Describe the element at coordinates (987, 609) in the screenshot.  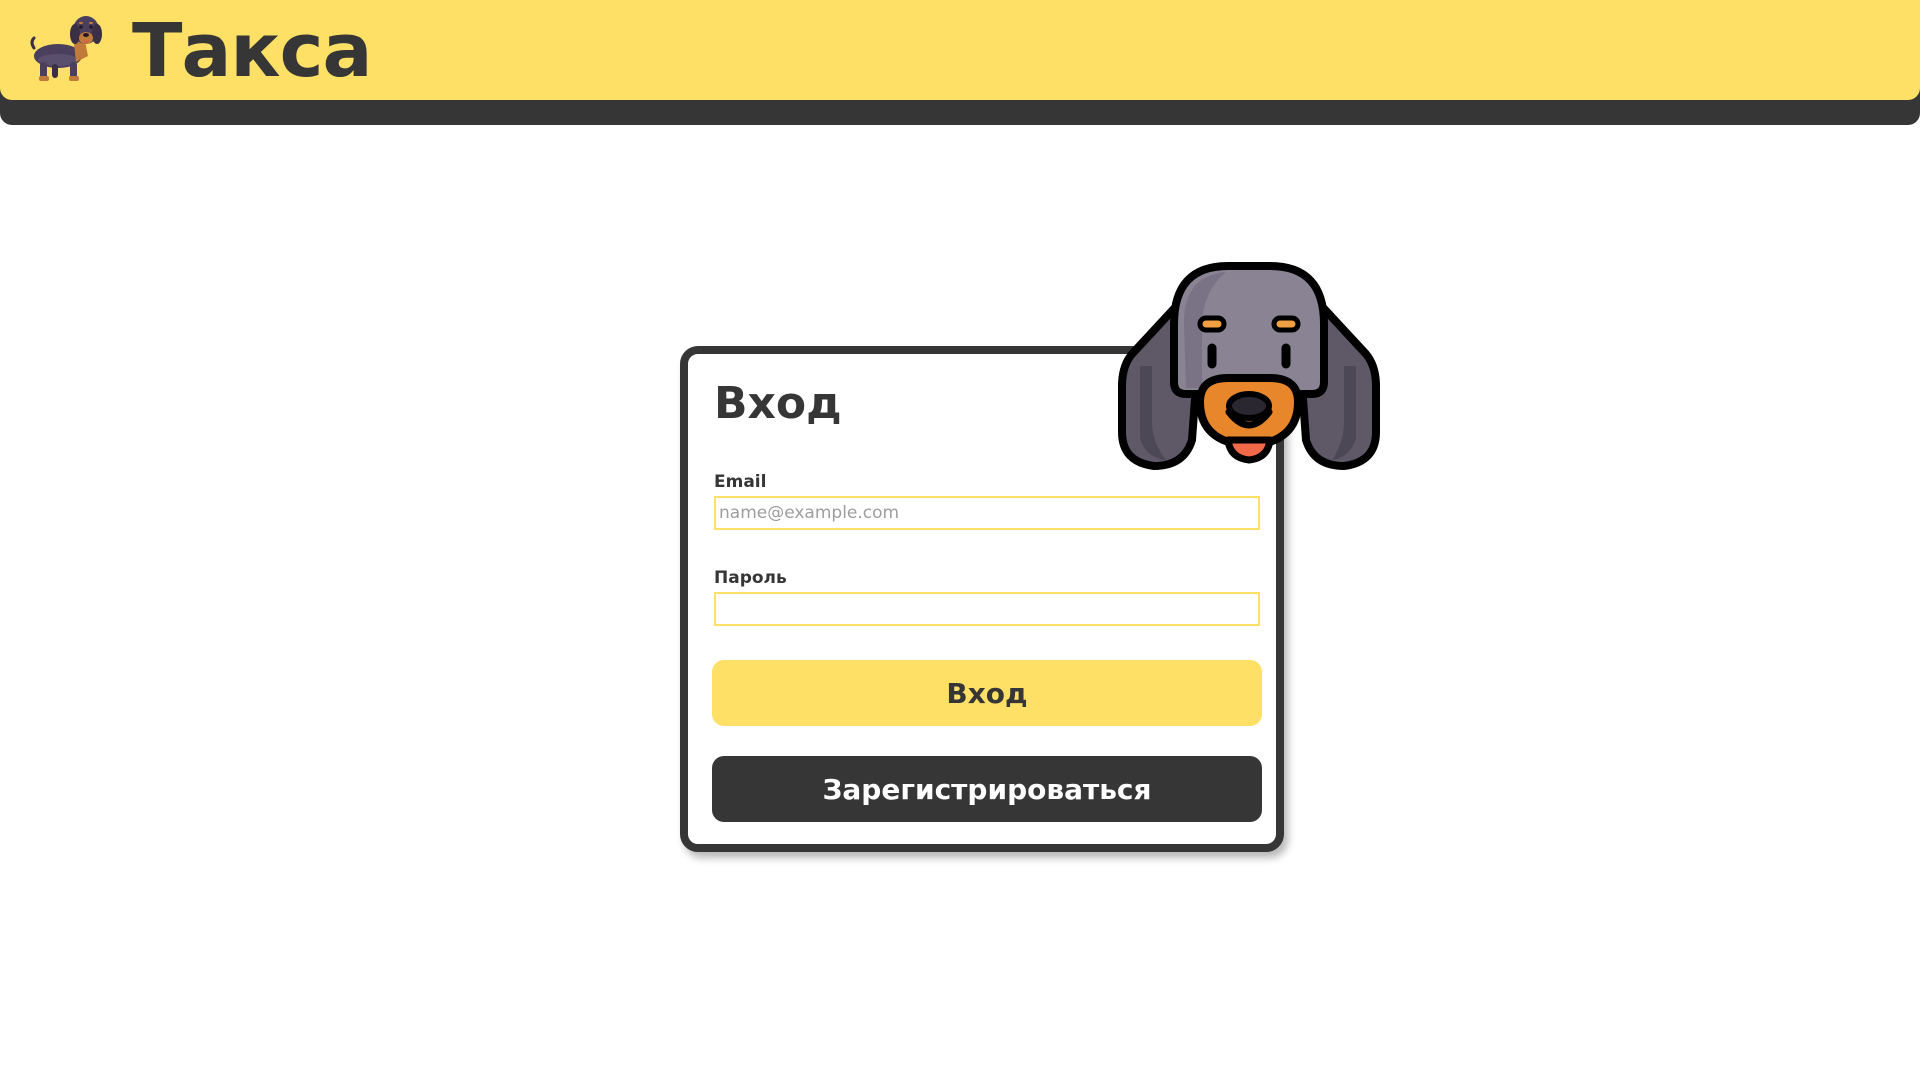
I see `password-field` at that location.